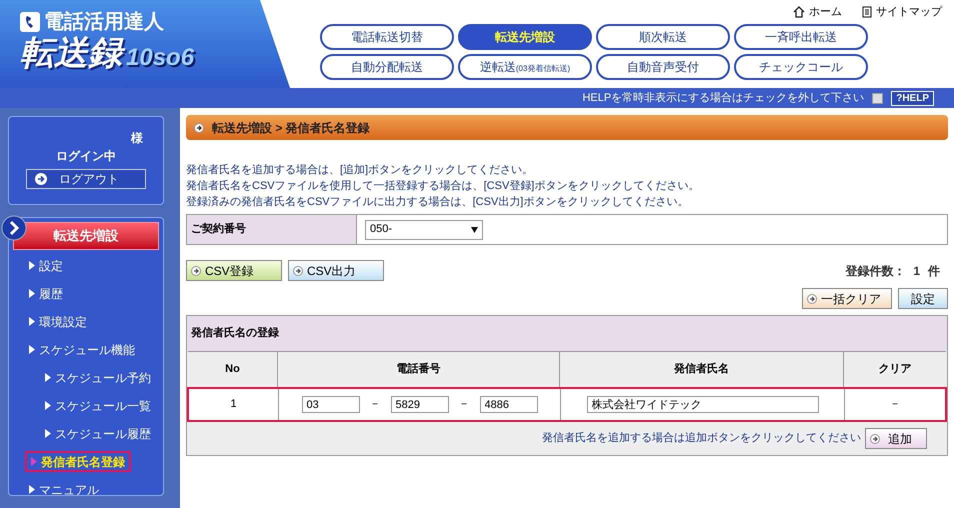  I want to click on registration-title: 発信者氏名の登録, so click(567, 333).